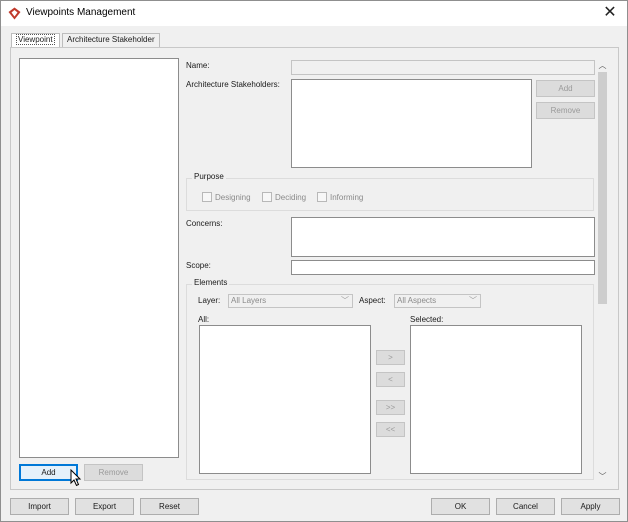  I want to click on remove-viewpoint-button: Remove, so click(113, 472).